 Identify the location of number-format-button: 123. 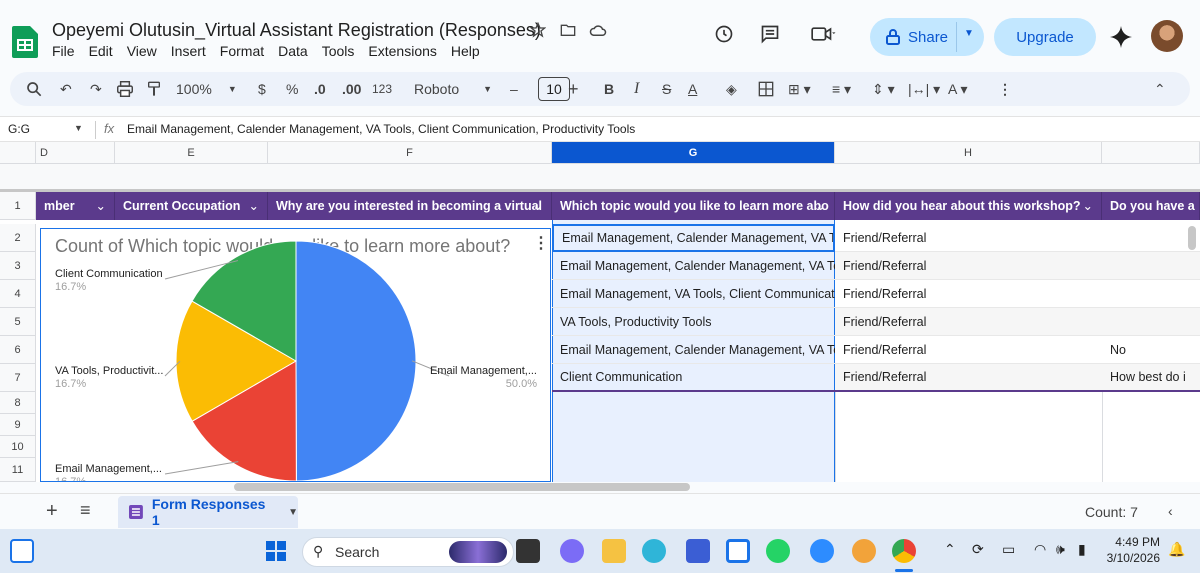
(382, 89).